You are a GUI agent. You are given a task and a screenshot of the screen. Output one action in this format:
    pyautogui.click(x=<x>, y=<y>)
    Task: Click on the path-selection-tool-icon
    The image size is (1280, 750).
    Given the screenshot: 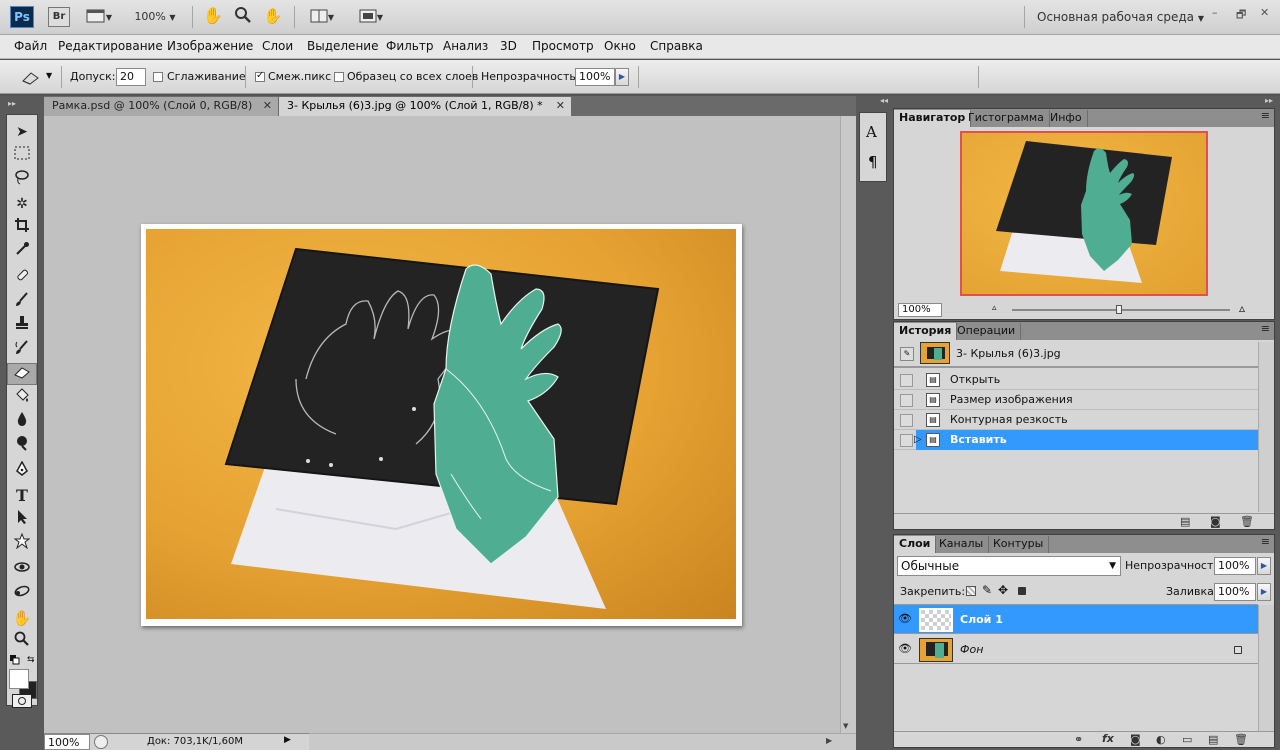 What is the action you would take?
    pyautogui.click(x=22, y=520)
    